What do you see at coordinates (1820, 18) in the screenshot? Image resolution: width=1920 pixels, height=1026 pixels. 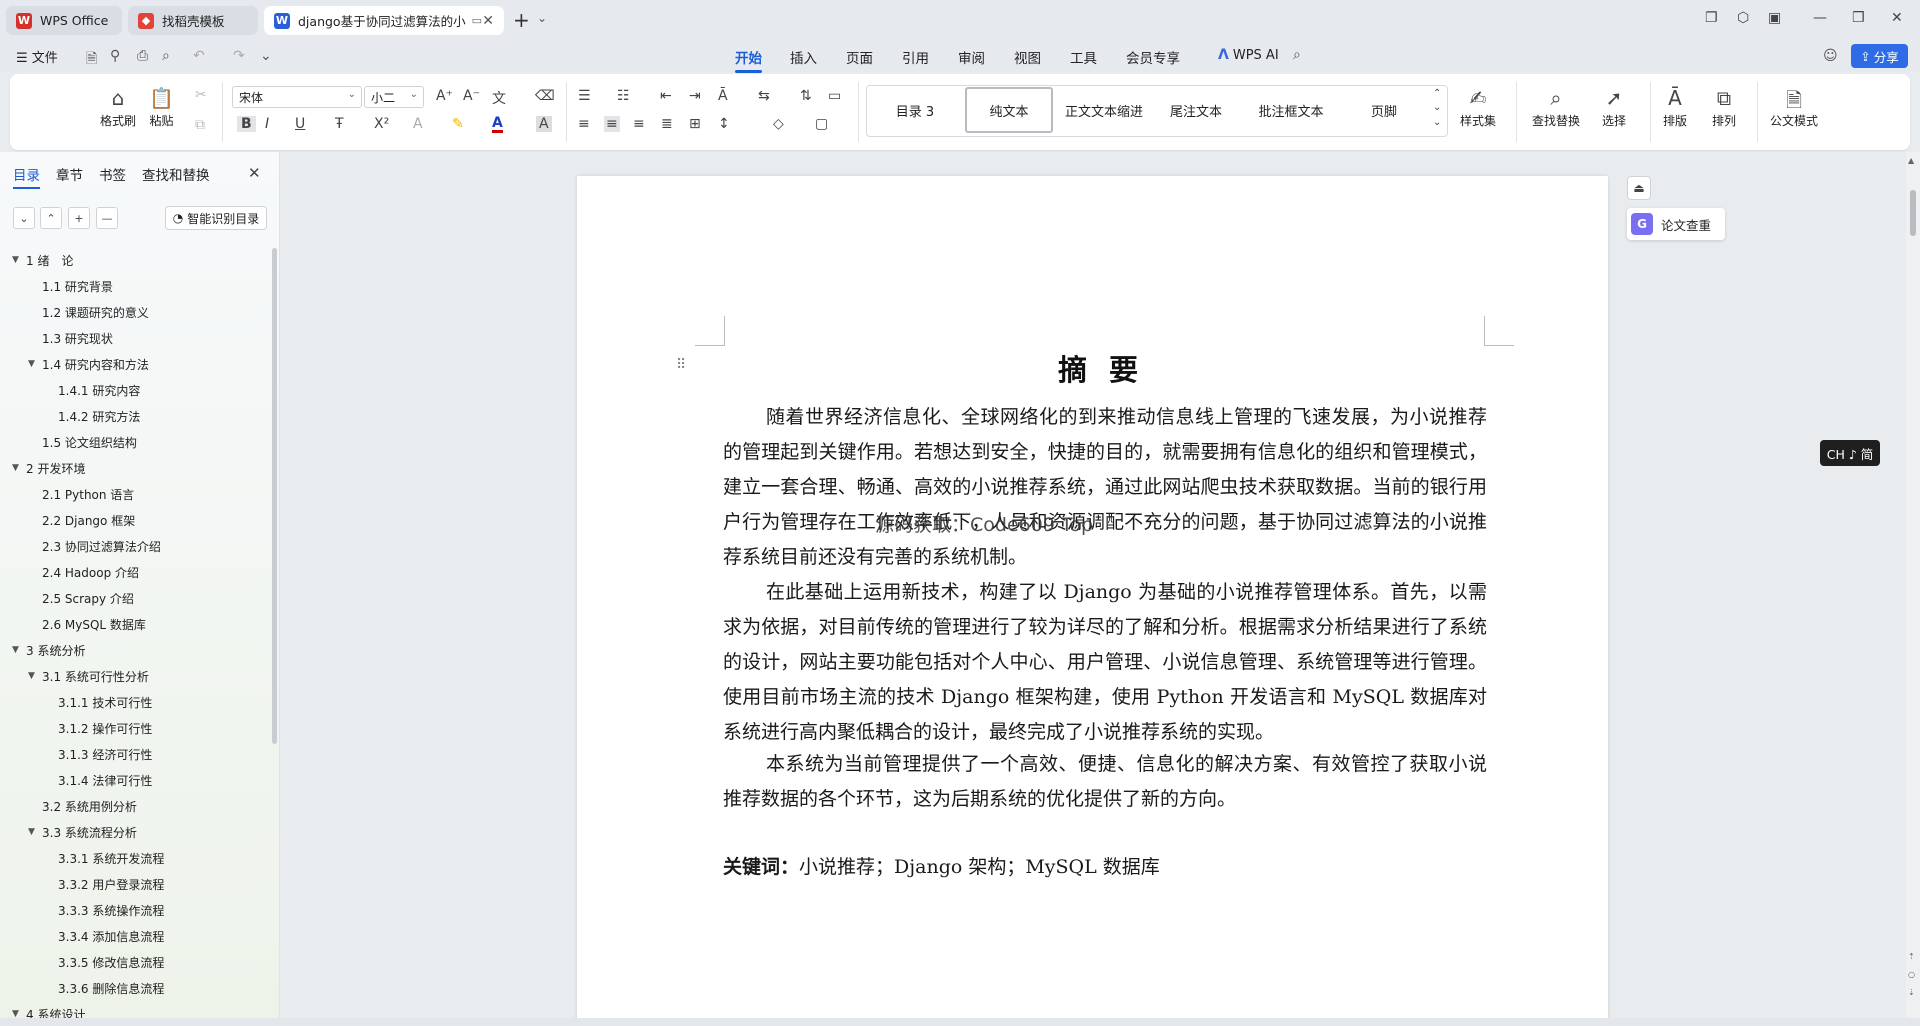 I see `minimize-icon: —` at bounding box center [1820, 18].